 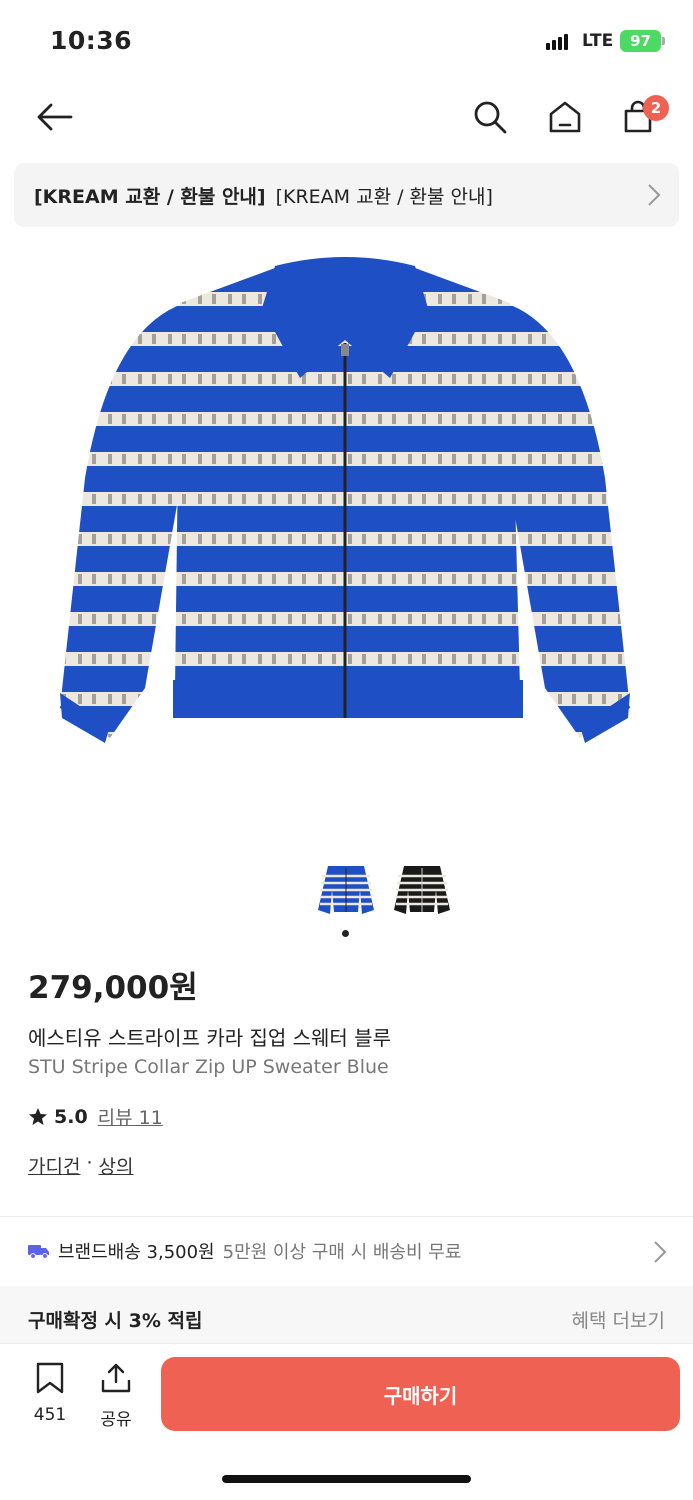 I want to click on shipping-sub-text: 5만원 이상 구매 시 배송비 무료, so click(x=342, y=1252).